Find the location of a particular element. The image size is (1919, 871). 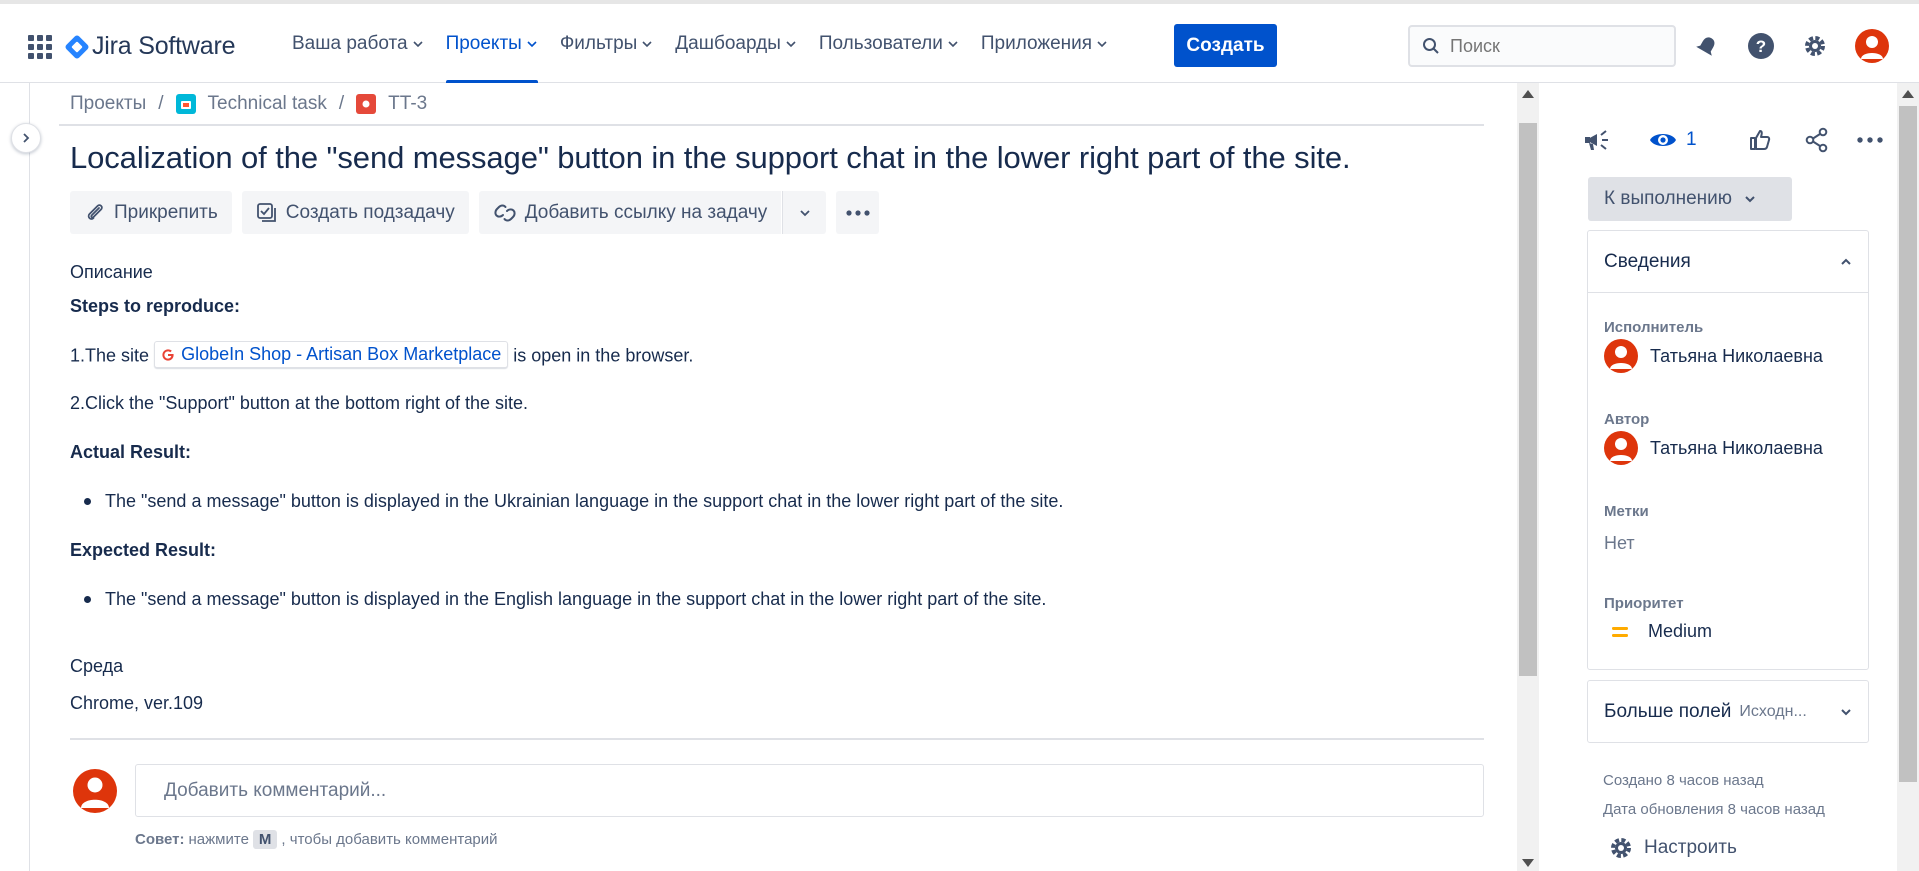

priority-label: Приоритет is located at coordinates (1644, 603).